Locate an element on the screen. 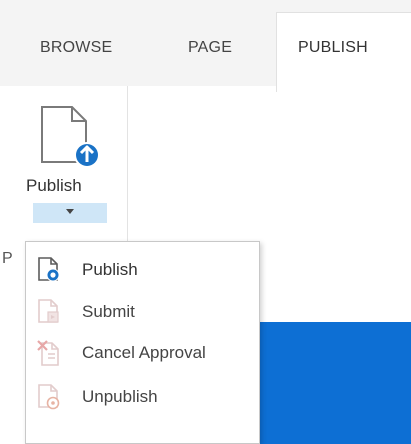  menu-item-label: Submit is located at coordinates (108, 311).